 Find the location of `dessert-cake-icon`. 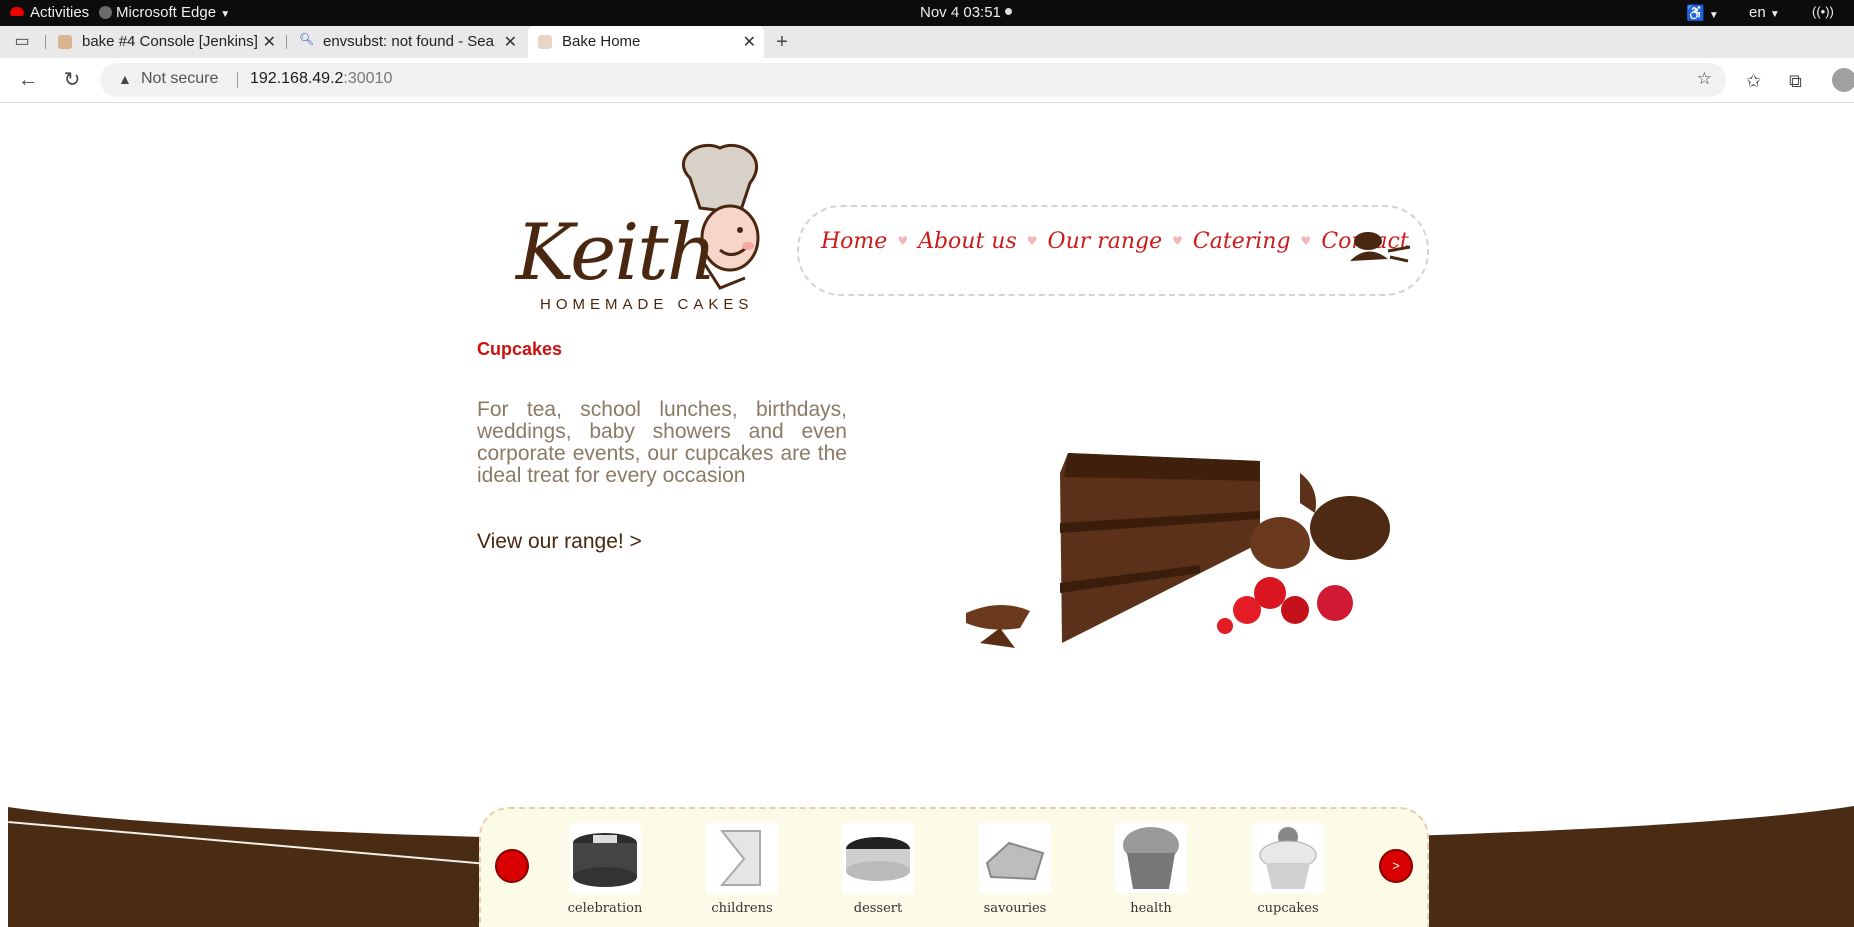

dessert-cake-icon is located at coordinates (878, 858).